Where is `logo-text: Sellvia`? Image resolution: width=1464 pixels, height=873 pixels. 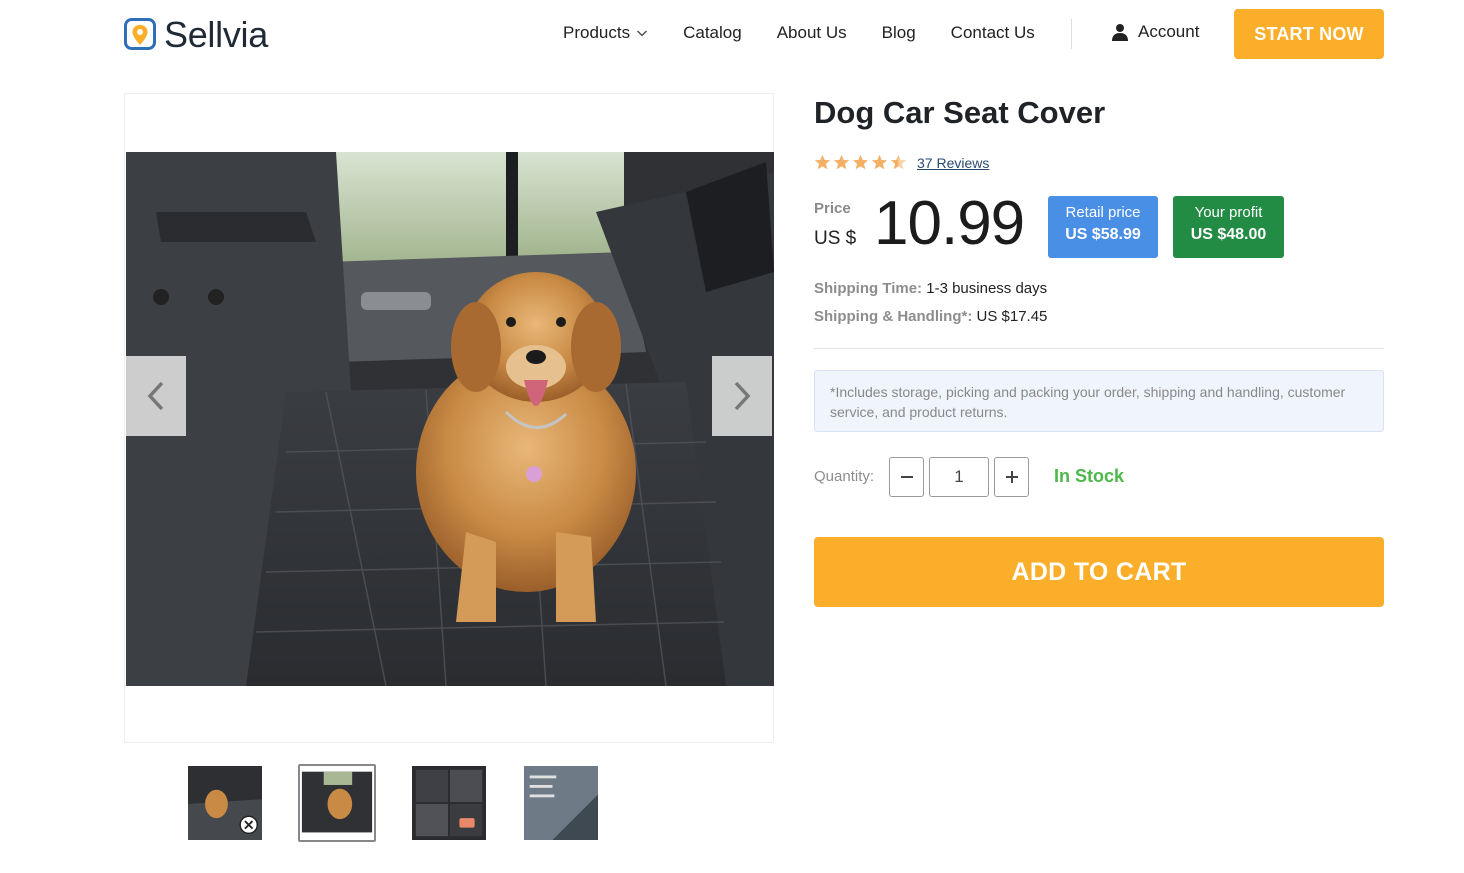
logo-text: Sellvia is located at coordinates (216, 34).